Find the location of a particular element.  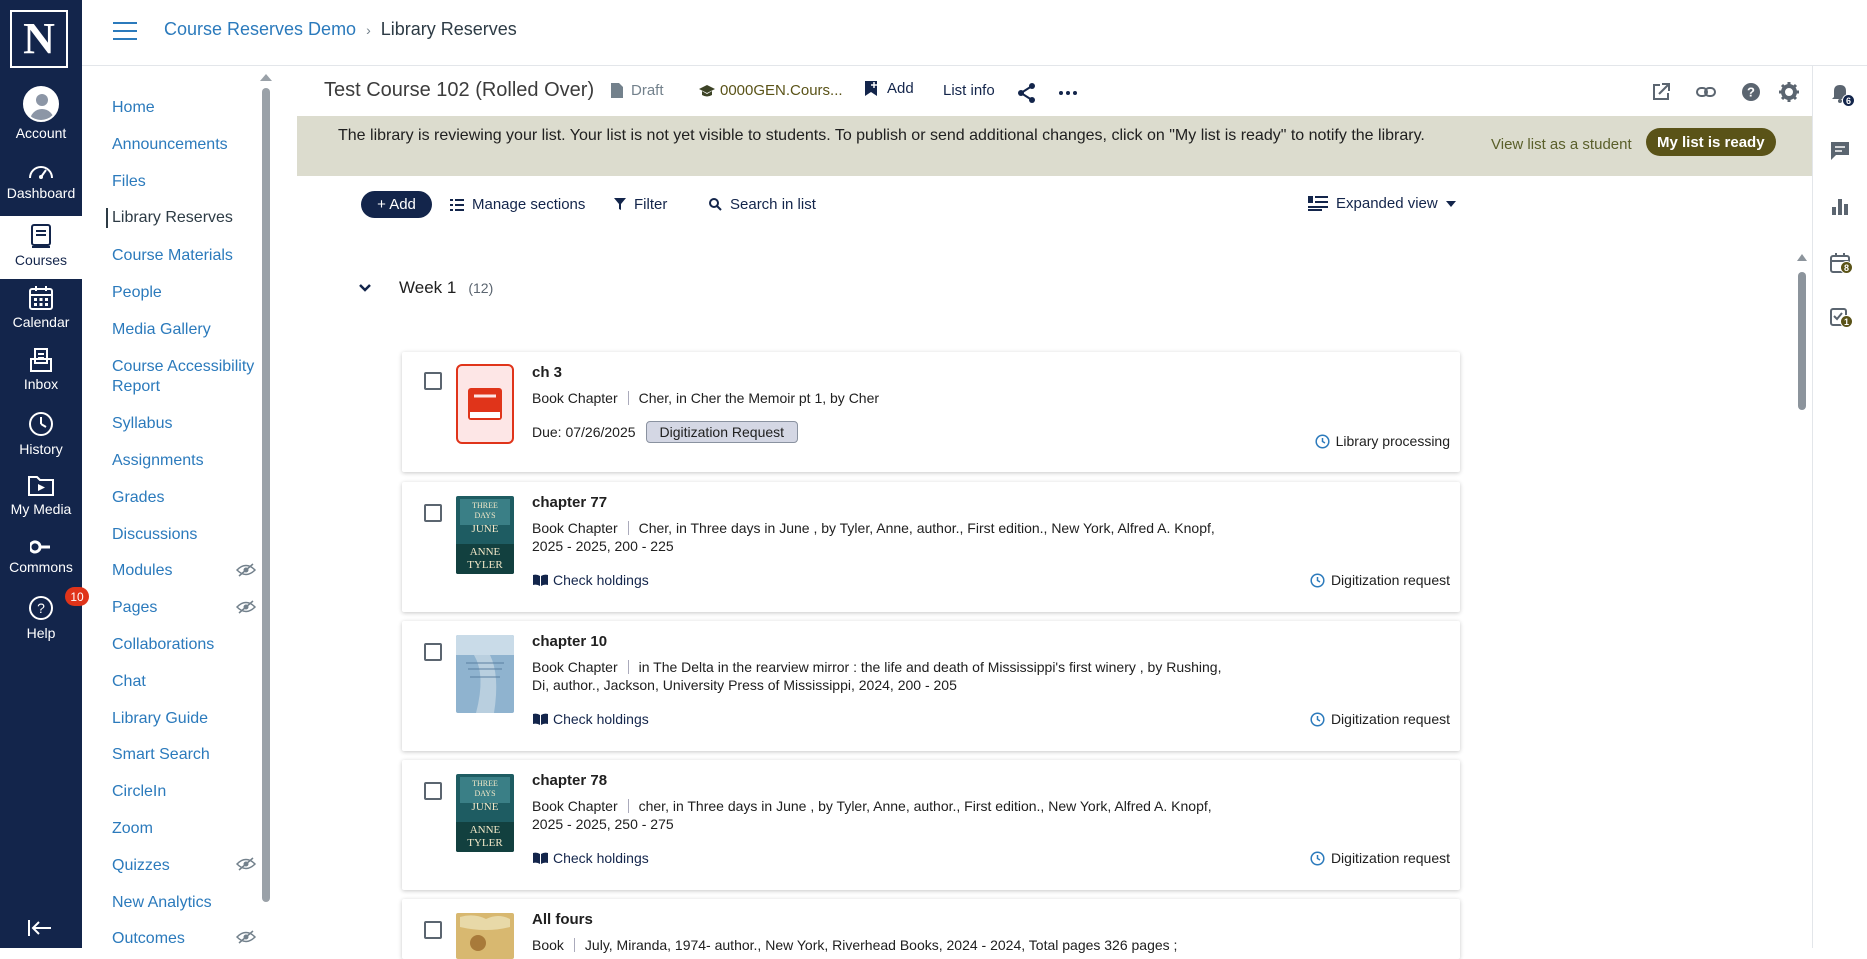

section-name: Week 1 is located at coordinates (428, 287).